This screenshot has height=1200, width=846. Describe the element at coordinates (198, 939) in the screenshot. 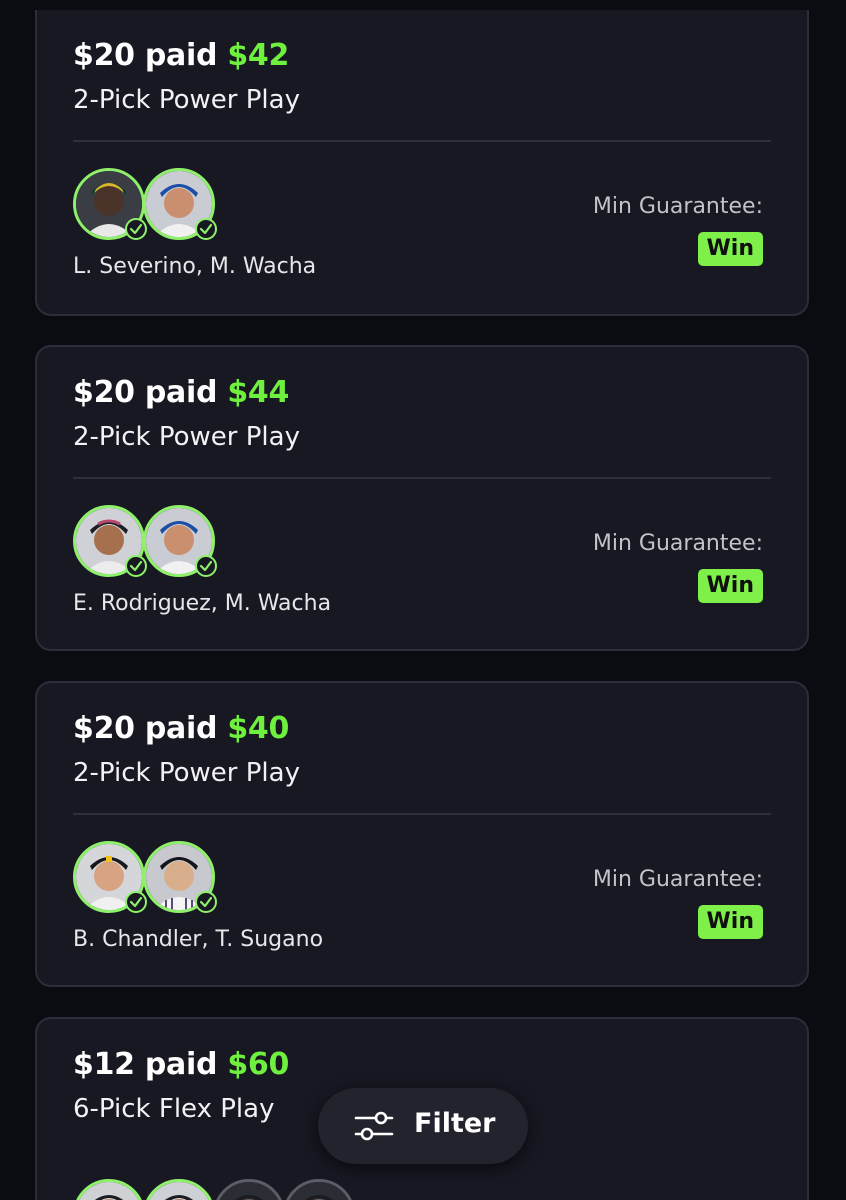

I see `player-names: B. Chandler, T. Sugano` at that location.